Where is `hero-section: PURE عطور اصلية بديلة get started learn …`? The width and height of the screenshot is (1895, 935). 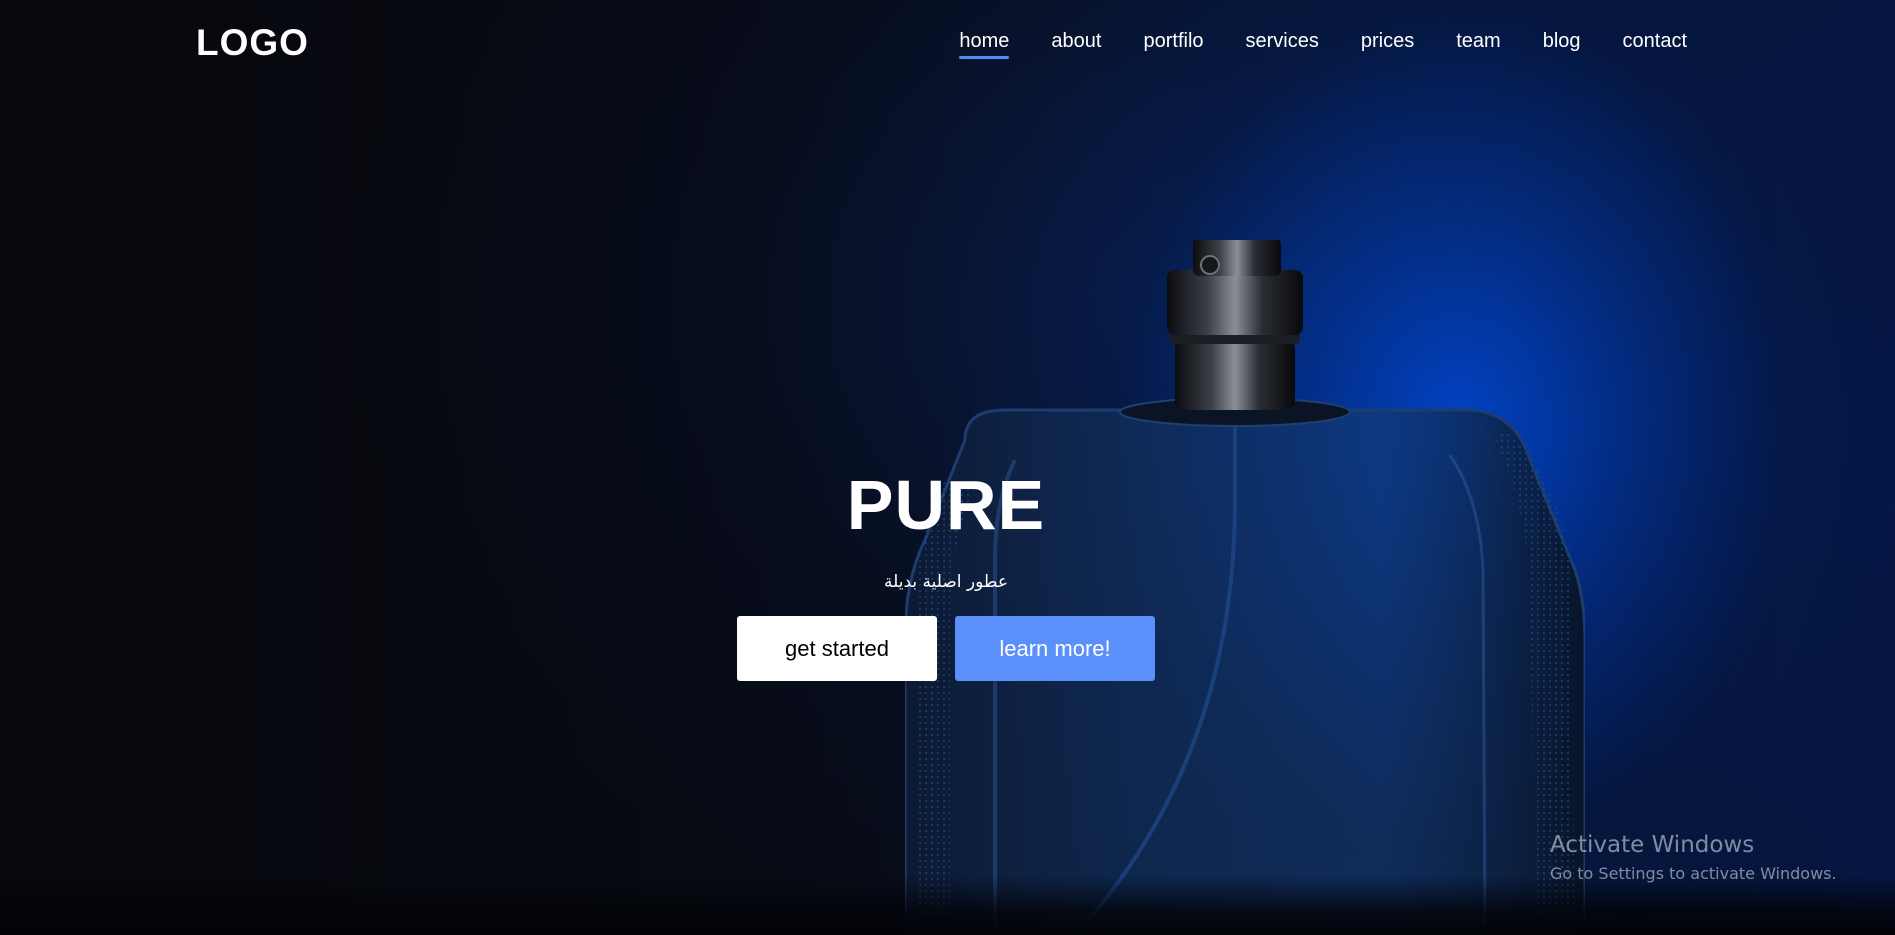 hero-section: PURE عطور اصلية بديلة get started learn … is located at coordinates (946, 575).